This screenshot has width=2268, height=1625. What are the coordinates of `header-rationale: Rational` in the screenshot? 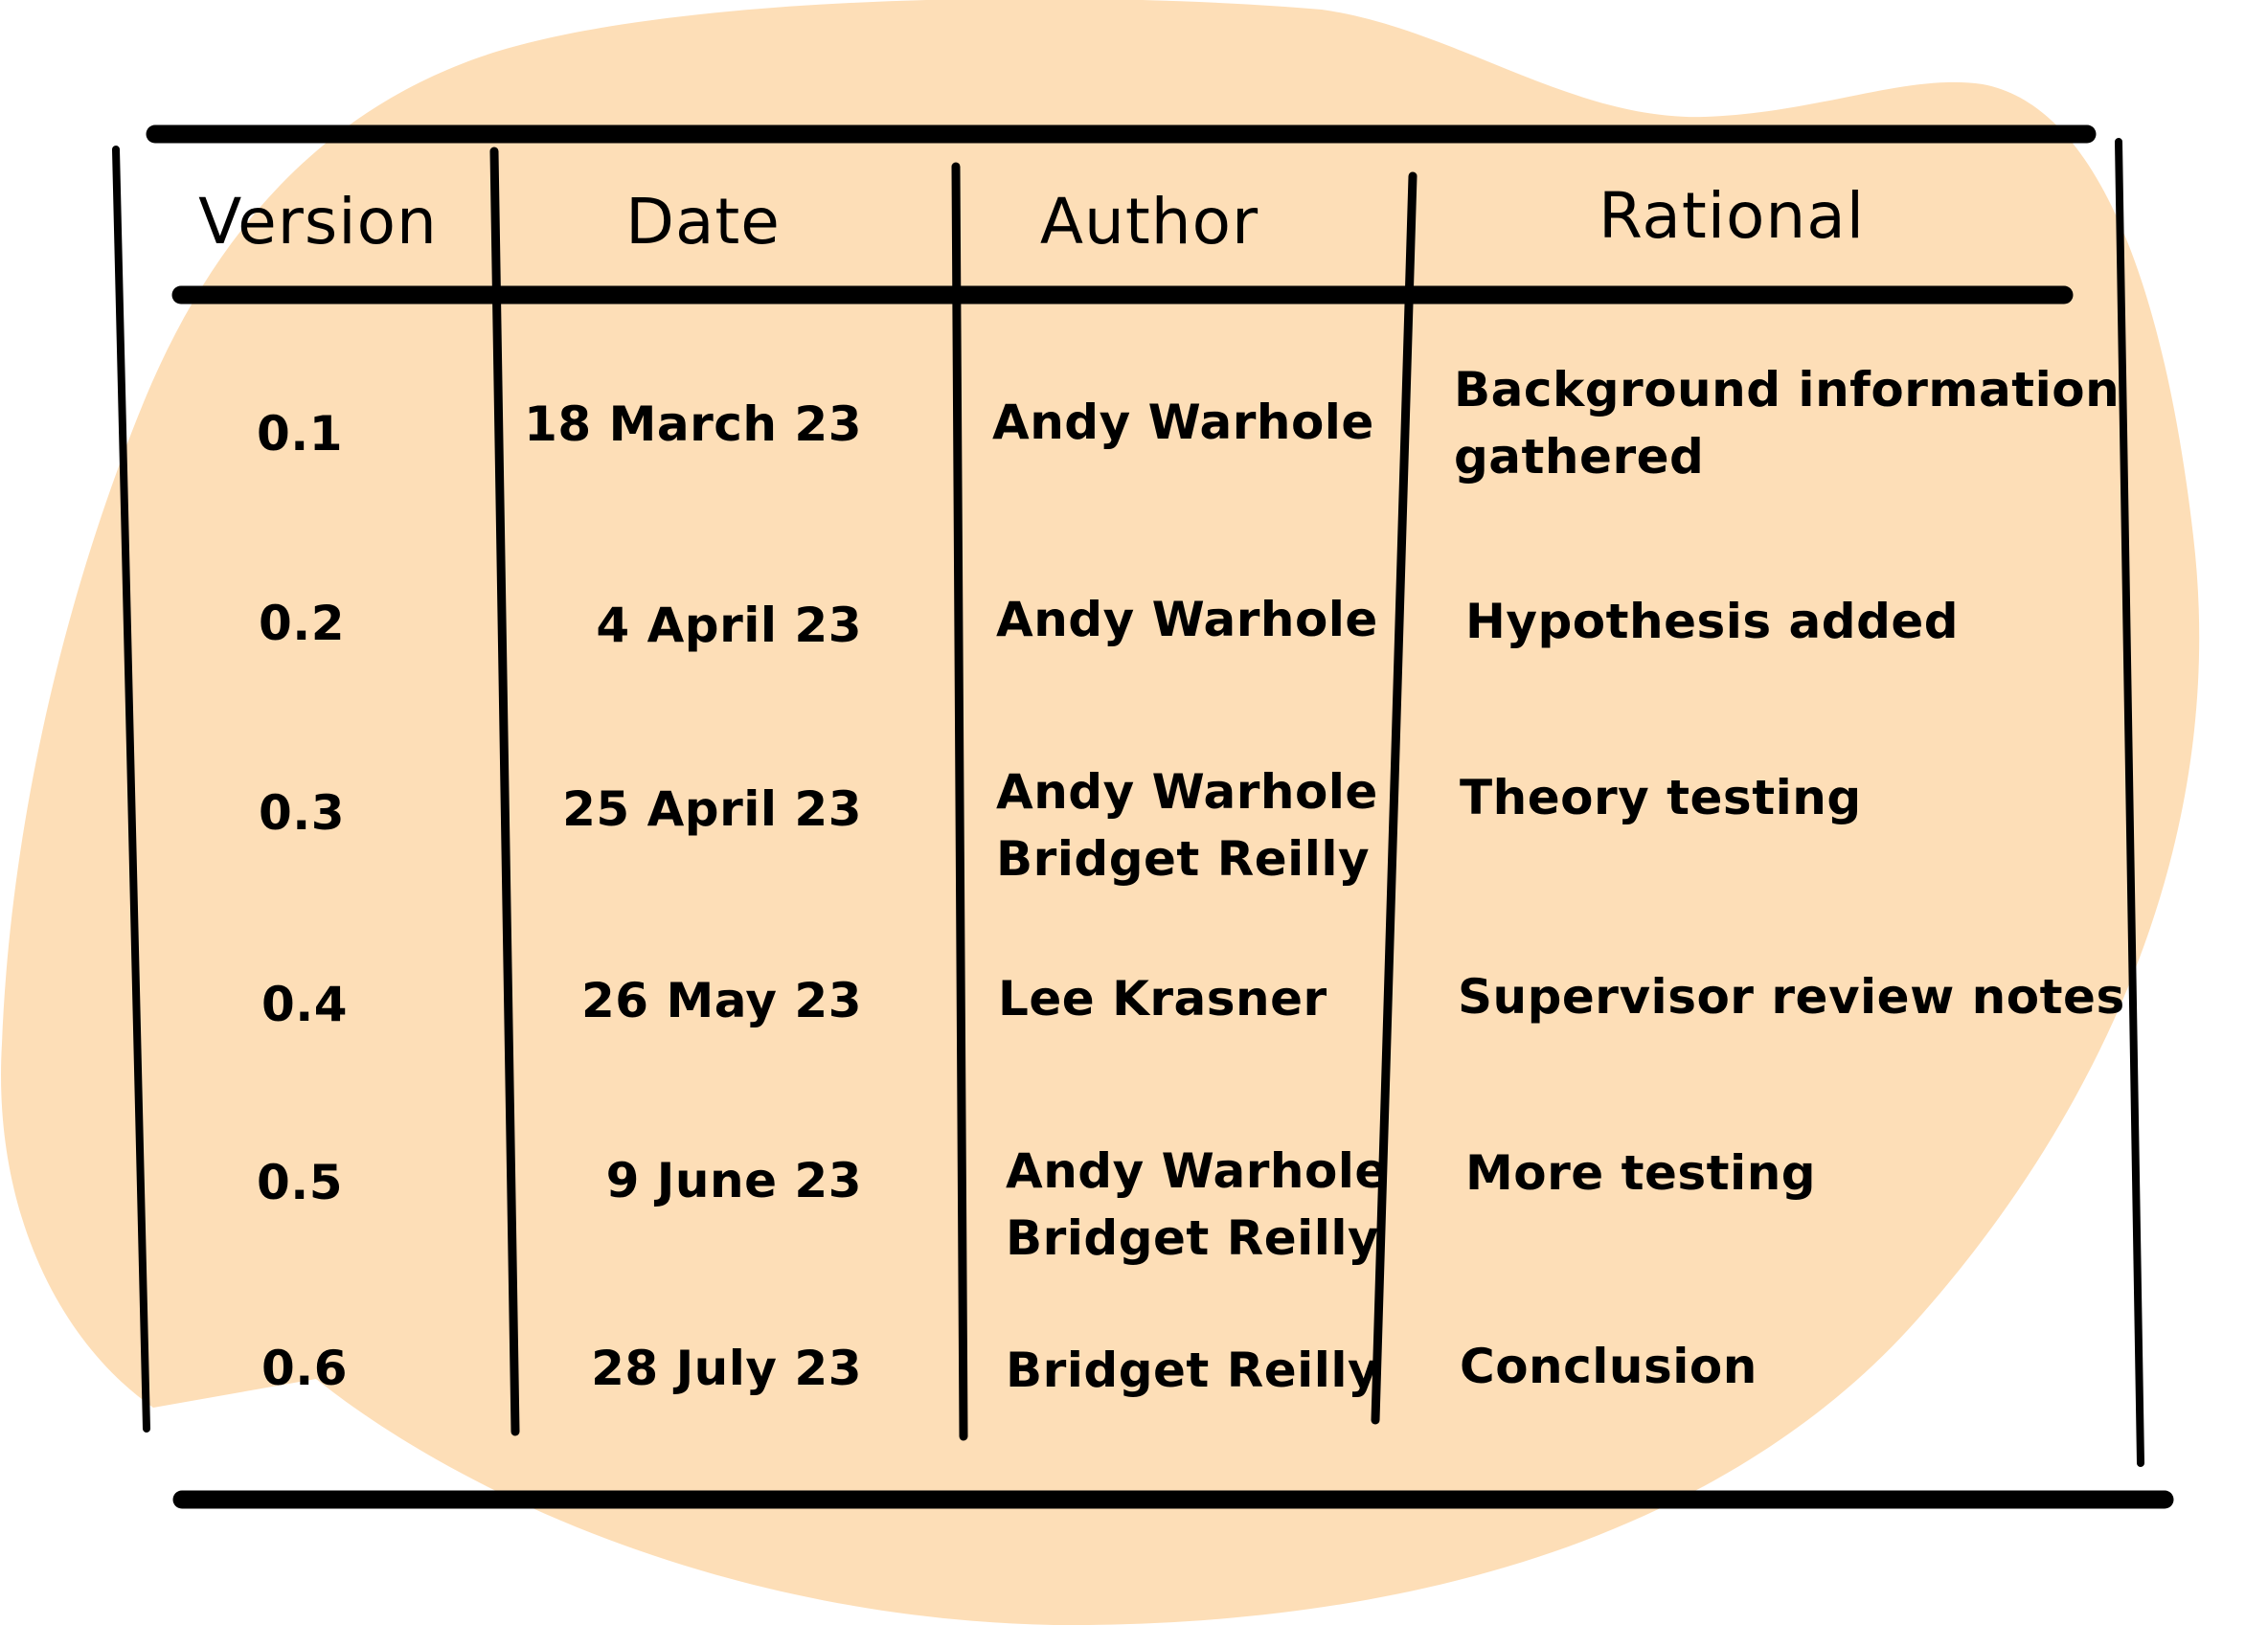 It's located at (1732, 216).